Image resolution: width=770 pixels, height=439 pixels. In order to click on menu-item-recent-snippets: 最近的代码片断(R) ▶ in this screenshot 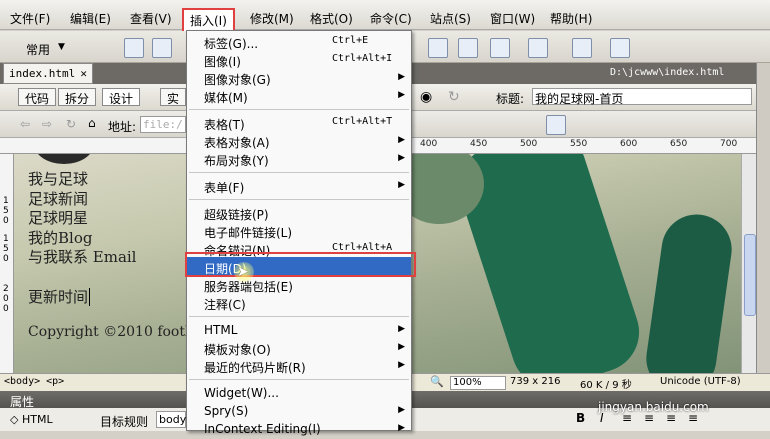, I will do `click(299, 366)`.